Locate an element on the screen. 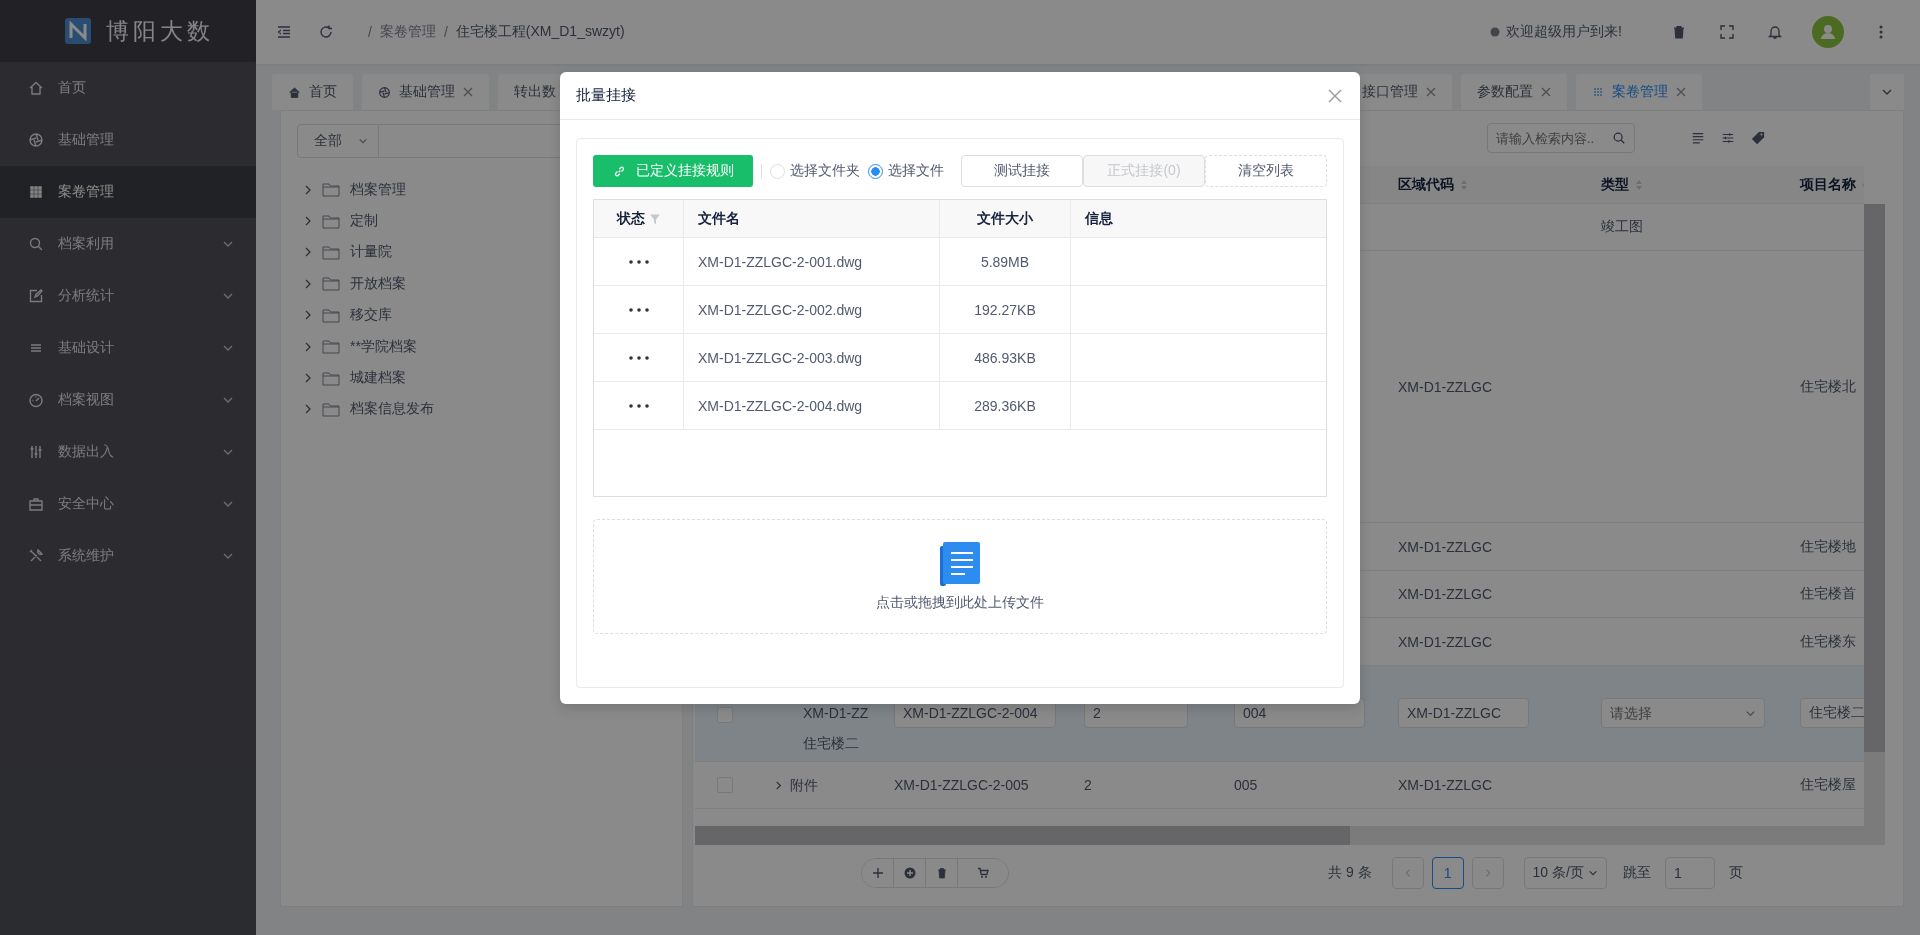  upload-hint: 点击或拖拽到此处上传文件 is located at coordinates (960, 602).